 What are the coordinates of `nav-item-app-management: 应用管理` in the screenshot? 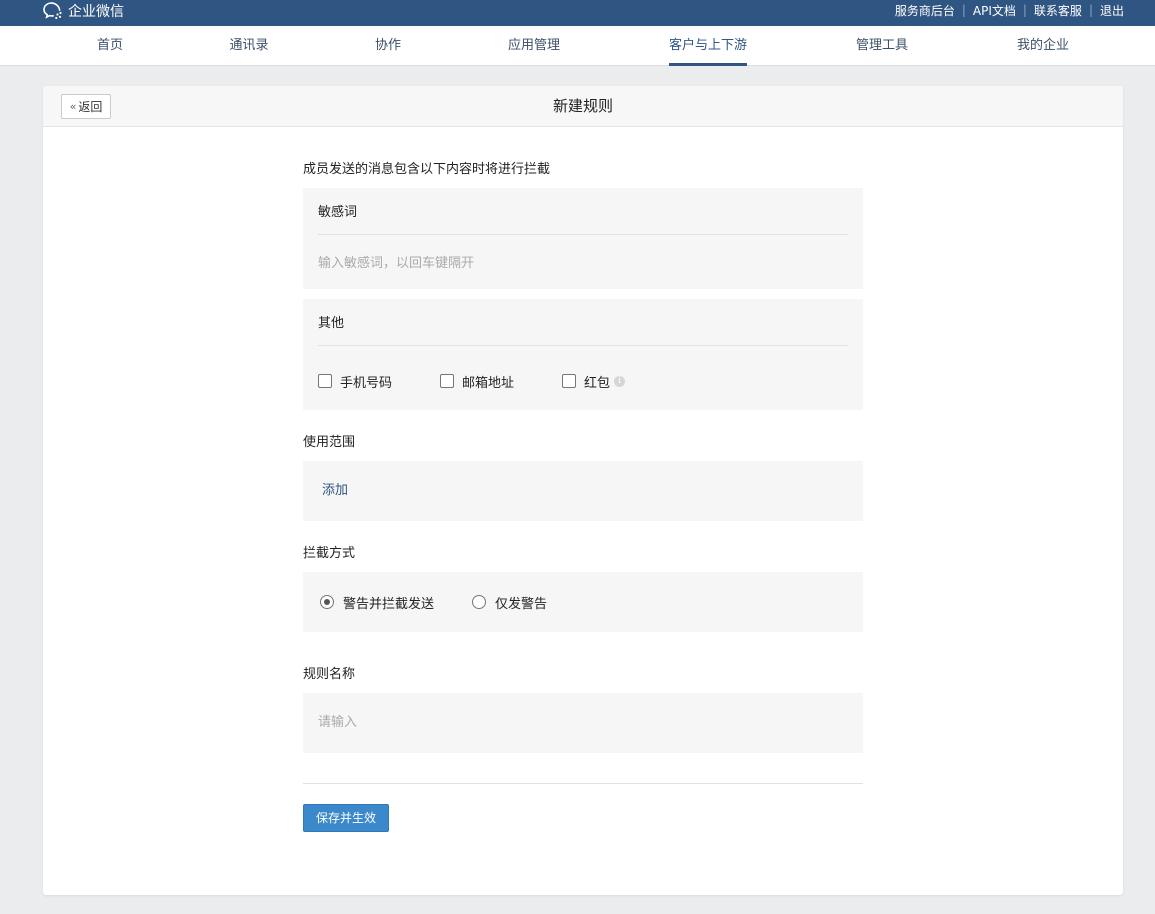 It's located at (534, 46).